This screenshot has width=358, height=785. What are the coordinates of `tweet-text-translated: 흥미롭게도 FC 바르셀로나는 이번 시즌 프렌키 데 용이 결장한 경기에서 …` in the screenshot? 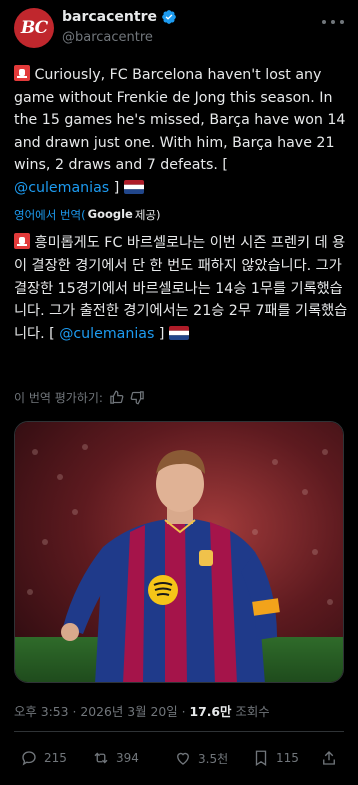 It's located at (181, 289).